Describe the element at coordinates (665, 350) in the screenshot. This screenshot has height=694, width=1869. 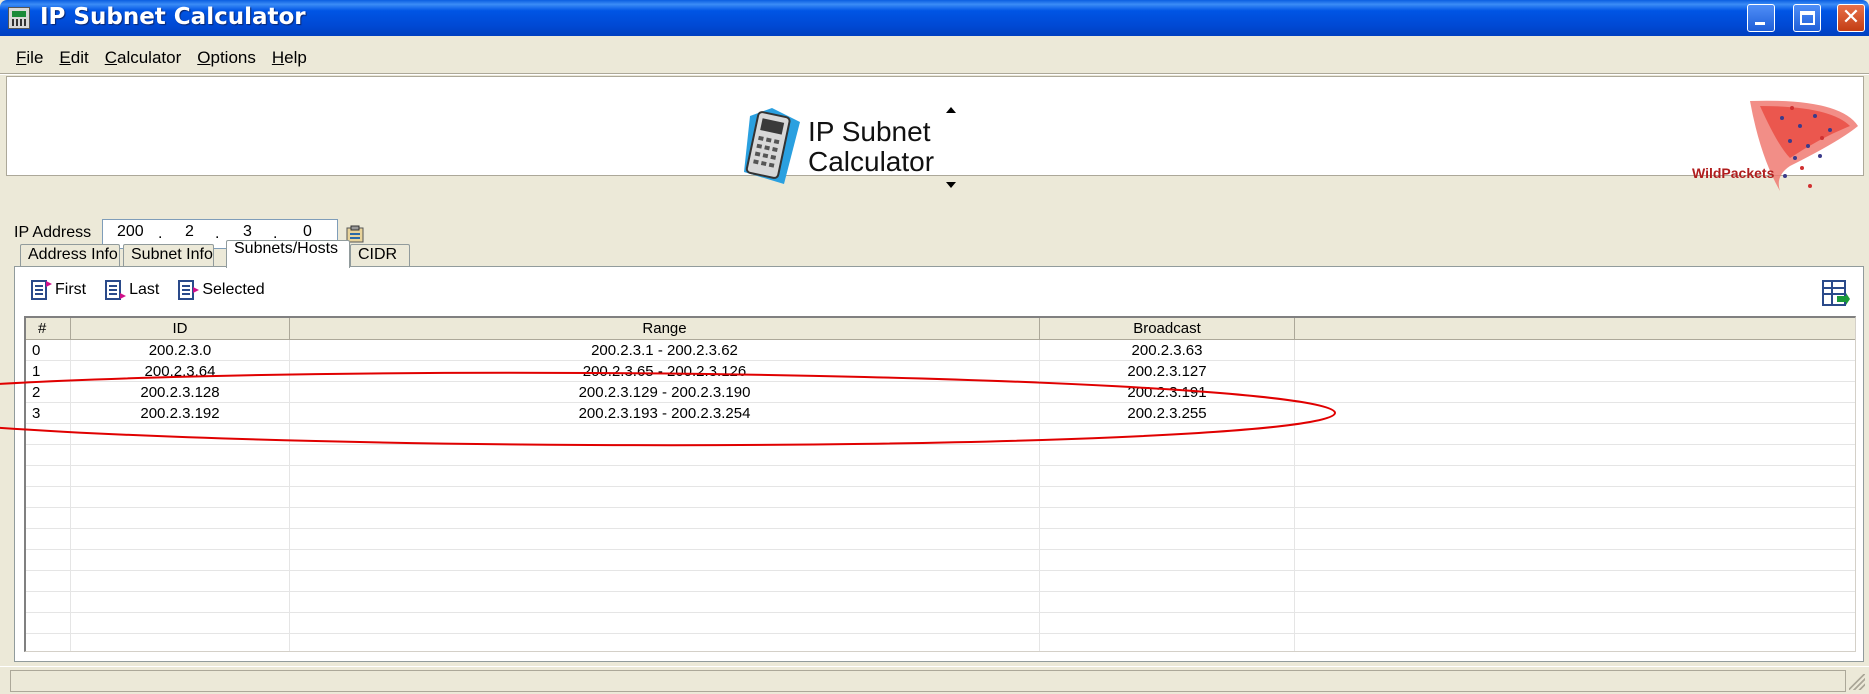
I see `cell-range: 200.2.3.1 - 200.2.3.62` at that location.